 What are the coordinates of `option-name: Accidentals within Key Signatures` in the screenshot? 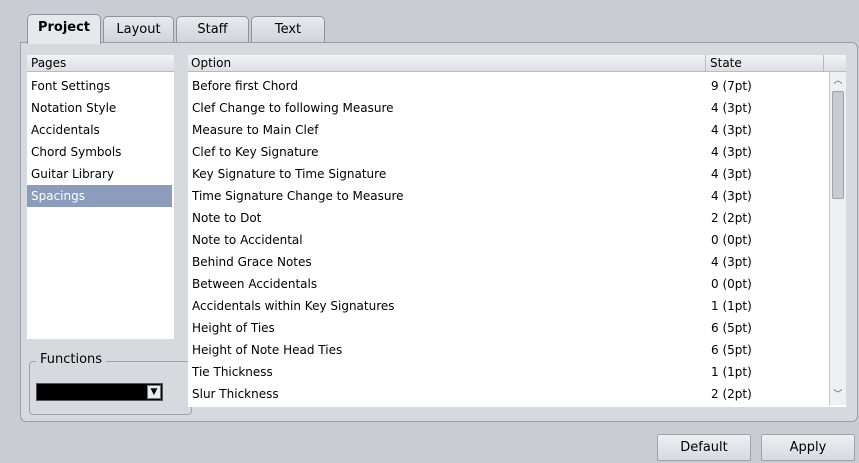 It's located at (293, 306).